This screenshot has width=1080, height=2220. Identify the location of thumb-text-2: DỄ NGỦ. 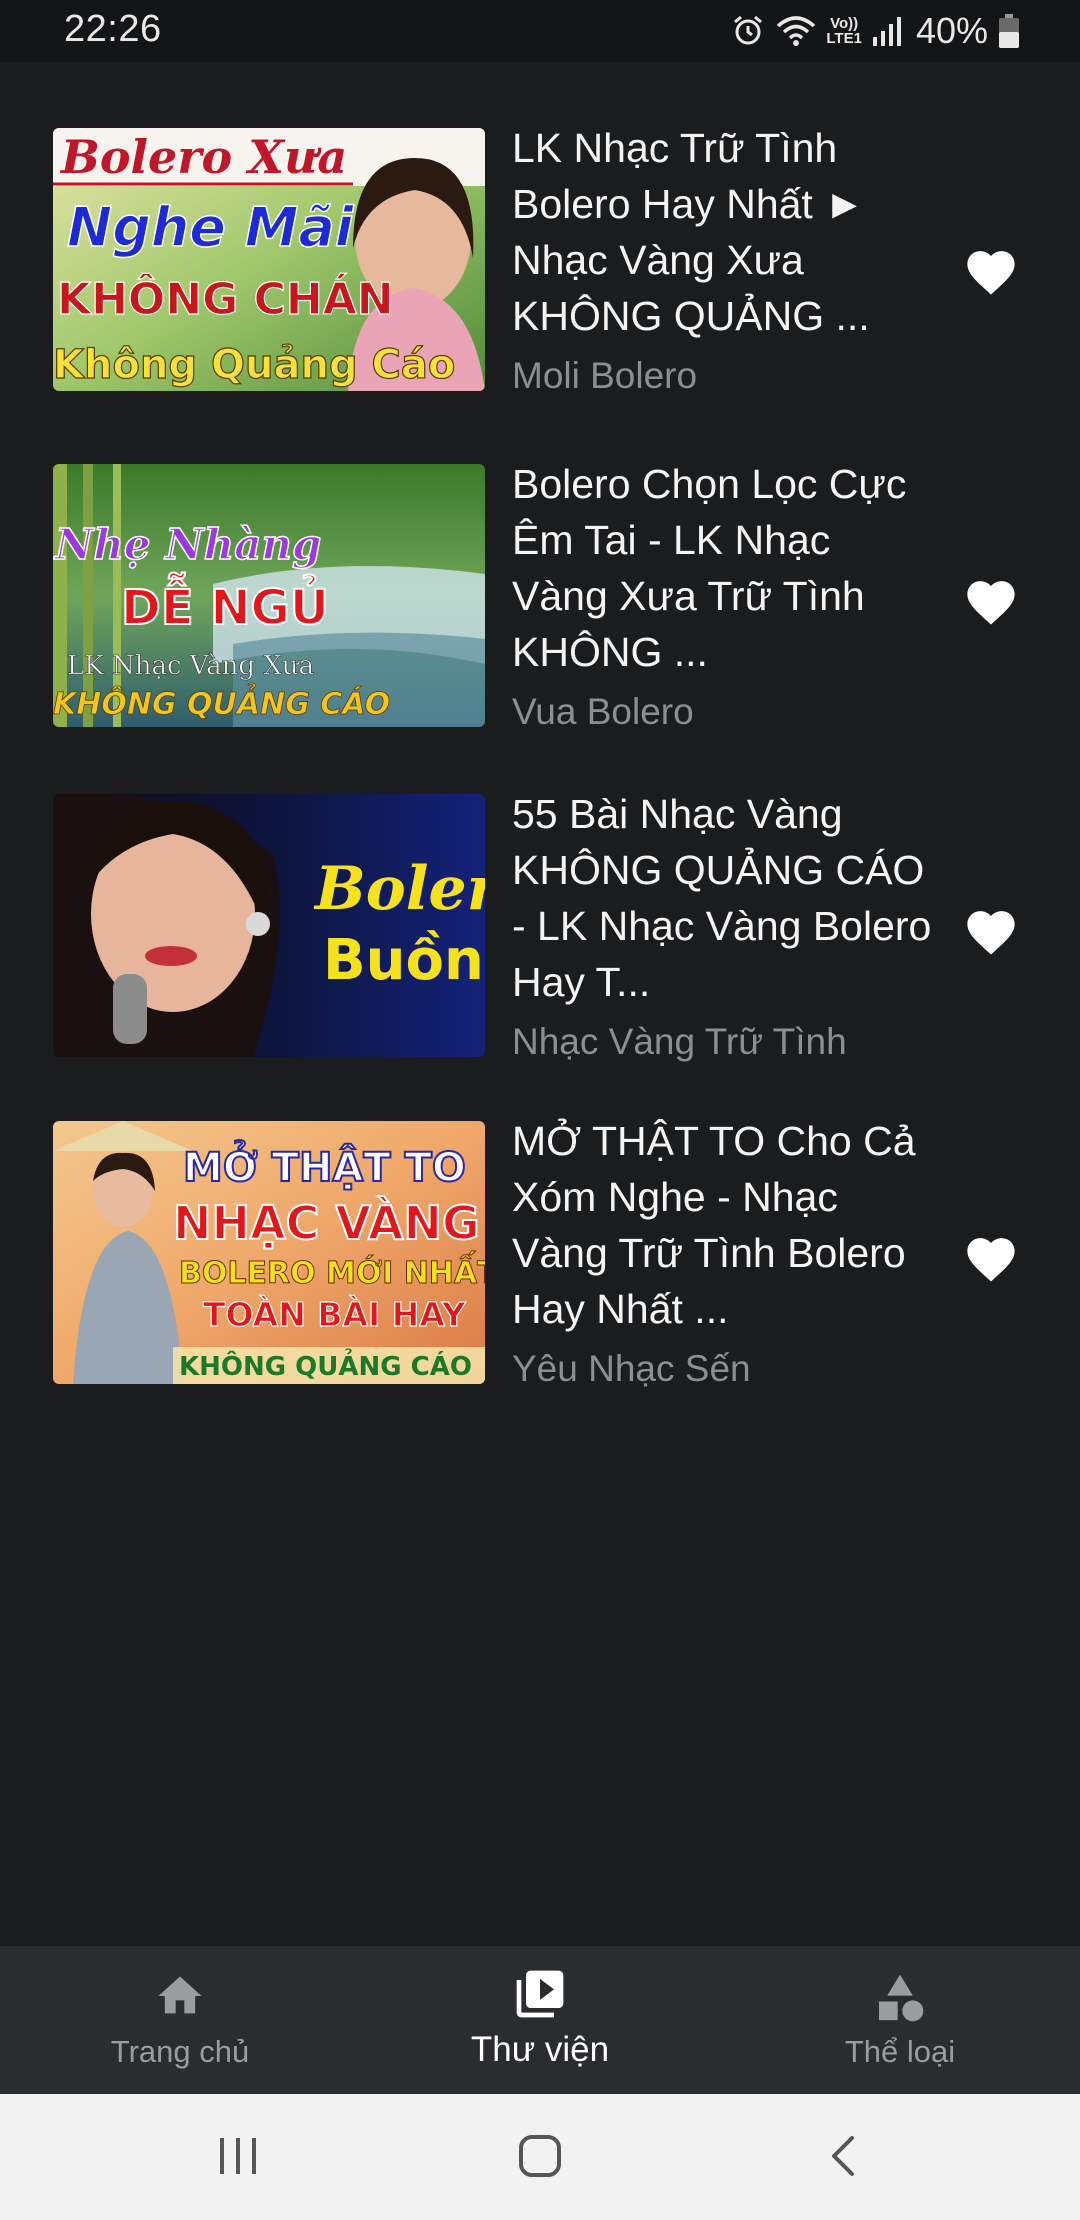
(225, 604).